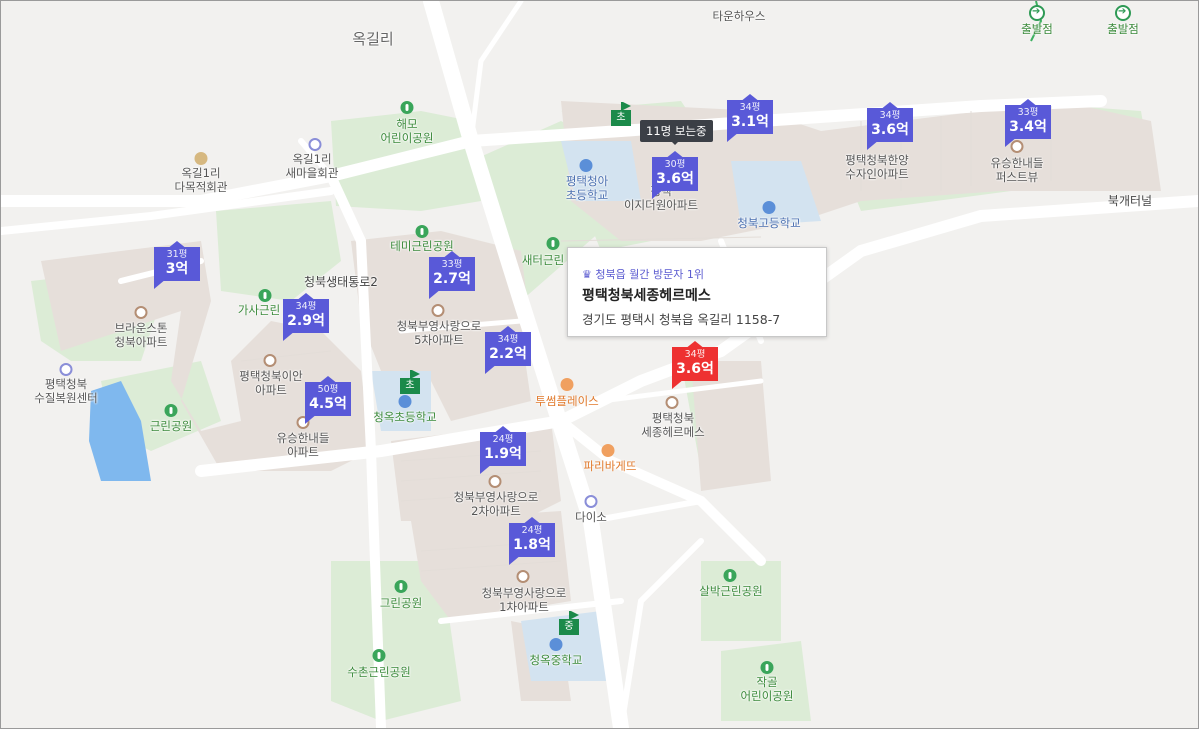 The image size is (1199, 729). I want to click on place-label-jakgol-park: 작골 어린이공원, so click(767, 689).